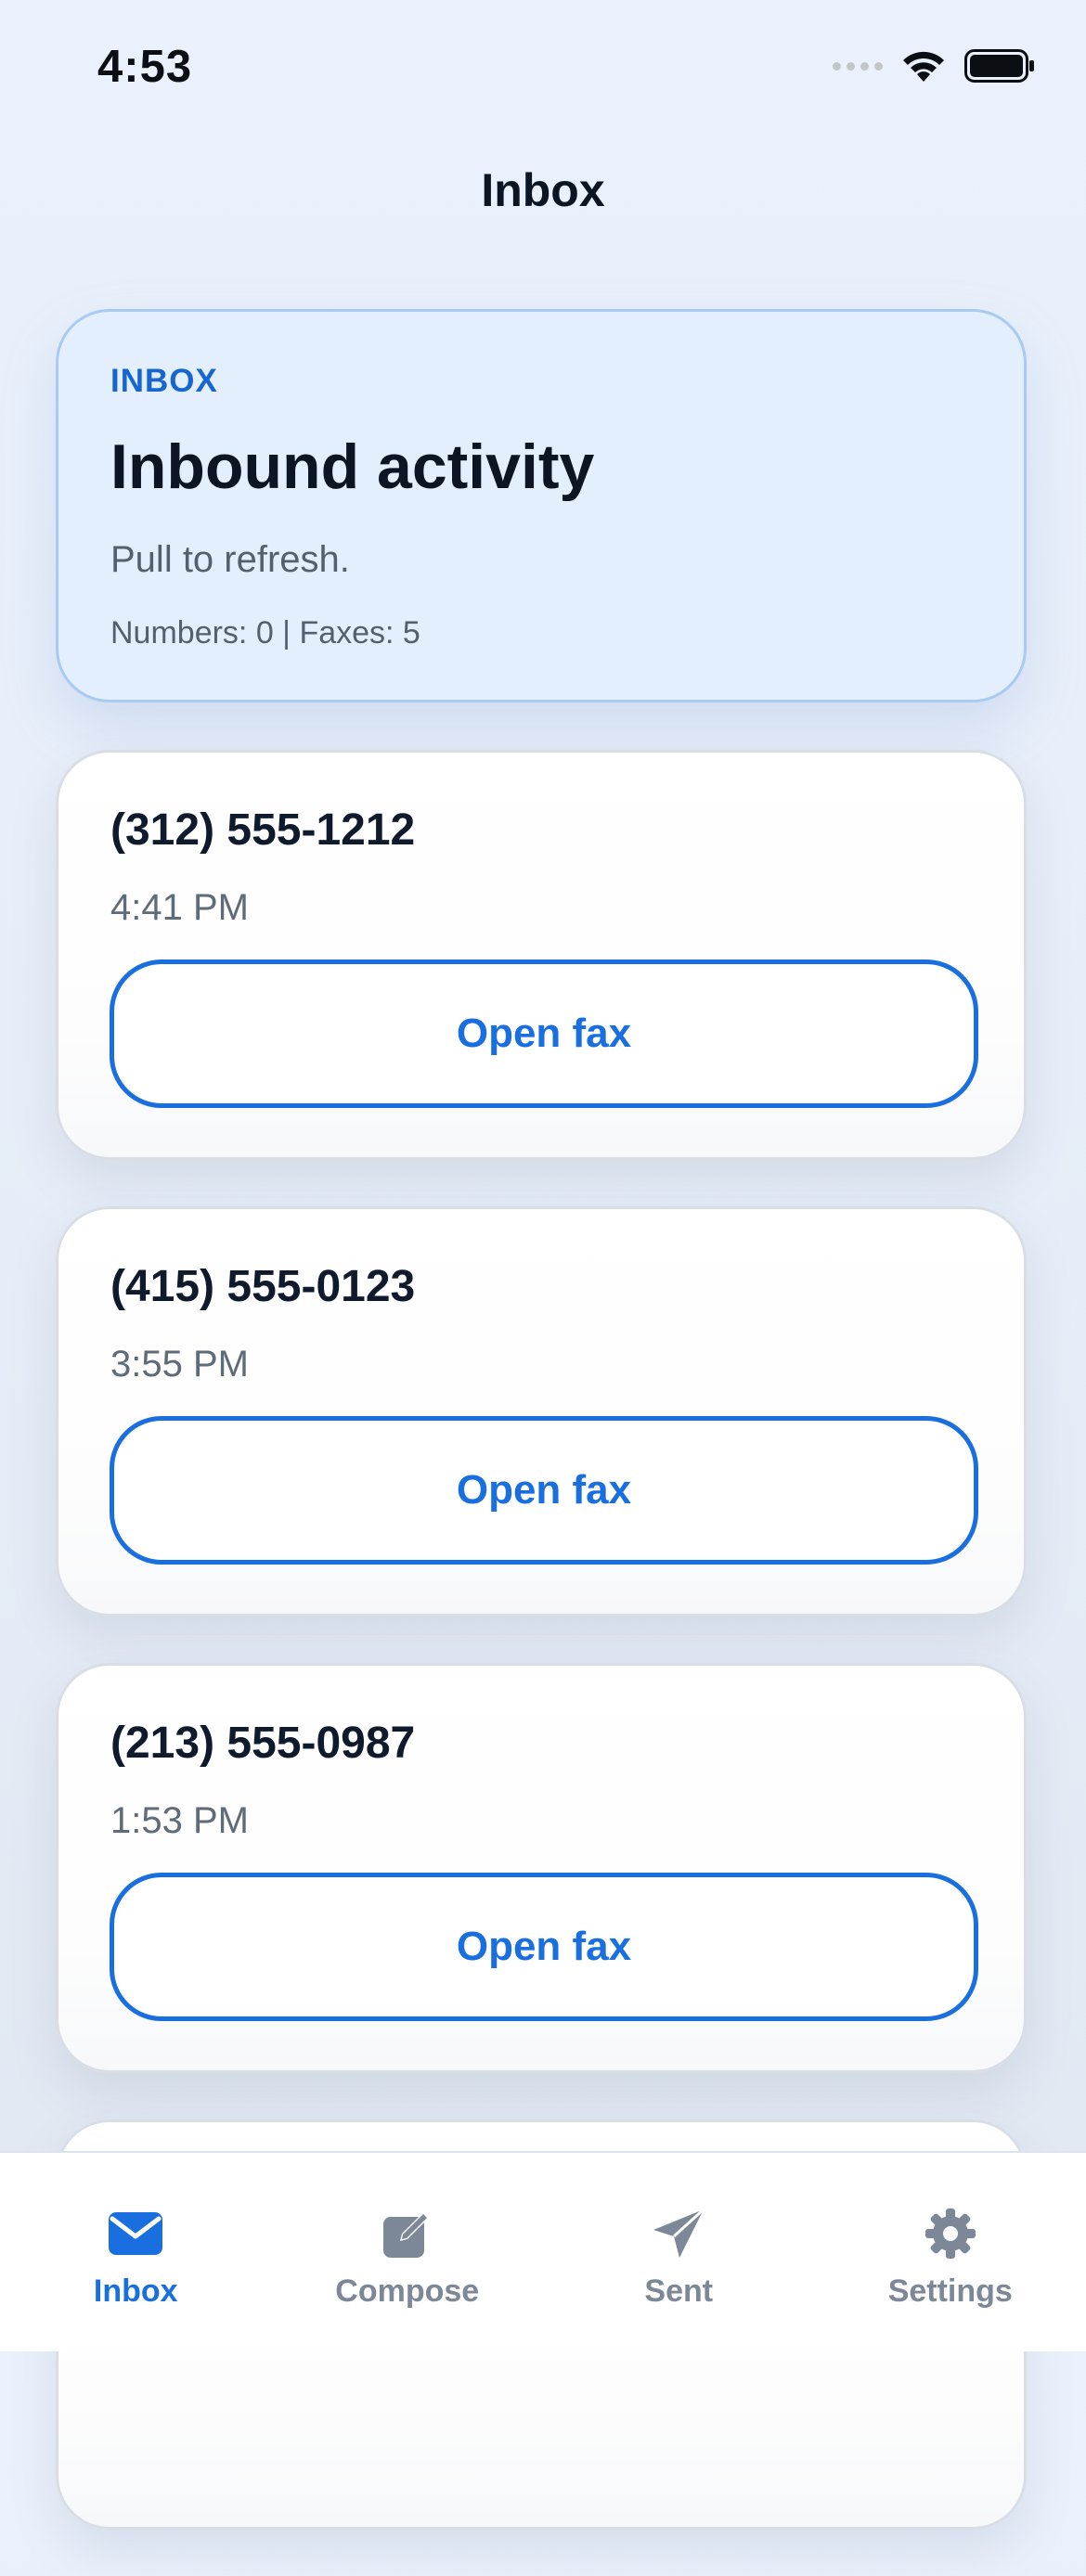 The image size is (1086, 2576). Describe the element at coordinates (263, 1286) in the screenshot. I see `fax-sender-number: (415) 555-0123` at that location.